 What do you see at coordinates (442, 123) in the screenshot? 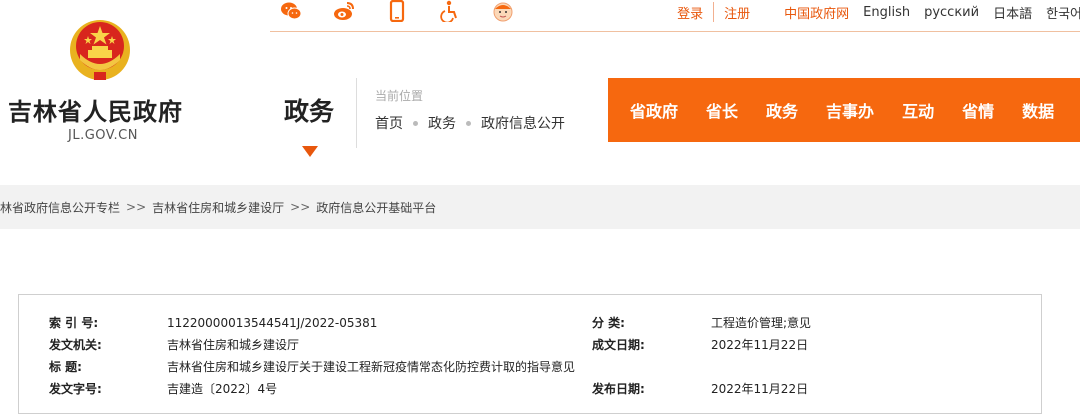
I see `location-crumb-affairs: 政务` at bounding box center [442, 123].